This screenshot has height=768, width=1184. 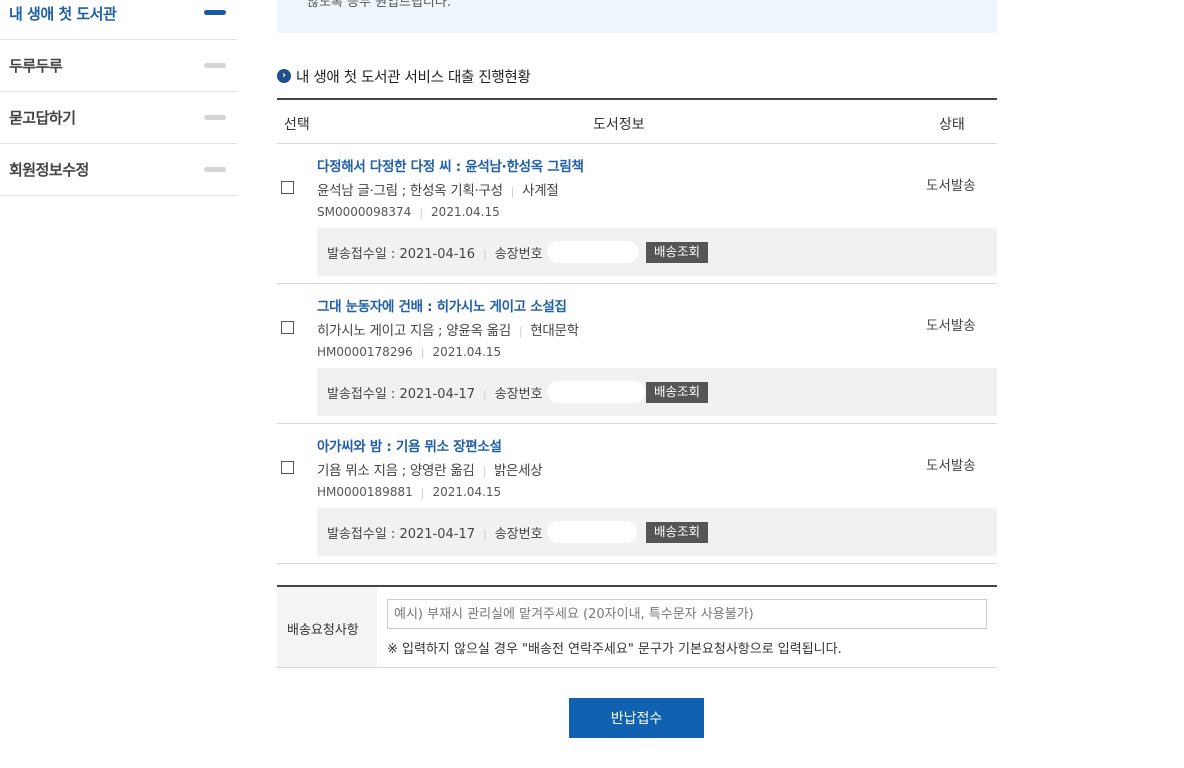 What do you see at coordinates (36, 66) in the screenshot?
I see `sidebar-item-label: 두루두루` at bounding box center [36, 66].